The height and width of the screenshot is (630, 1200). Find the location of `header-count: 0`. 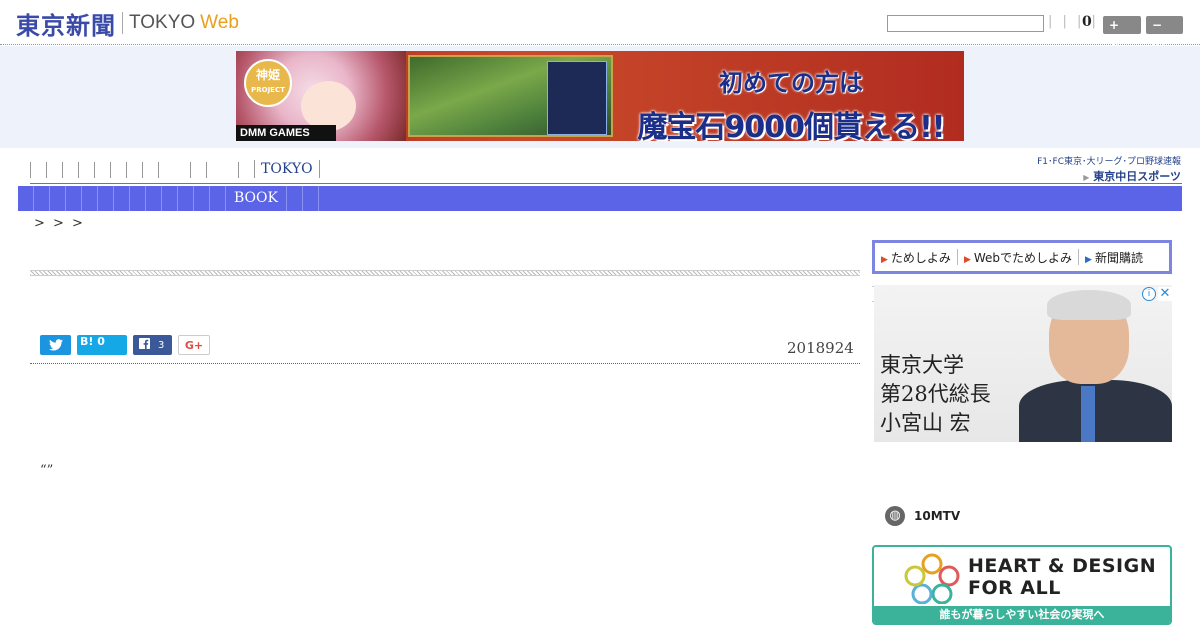

header-count: 0 is located at coordinates (1087, 22).